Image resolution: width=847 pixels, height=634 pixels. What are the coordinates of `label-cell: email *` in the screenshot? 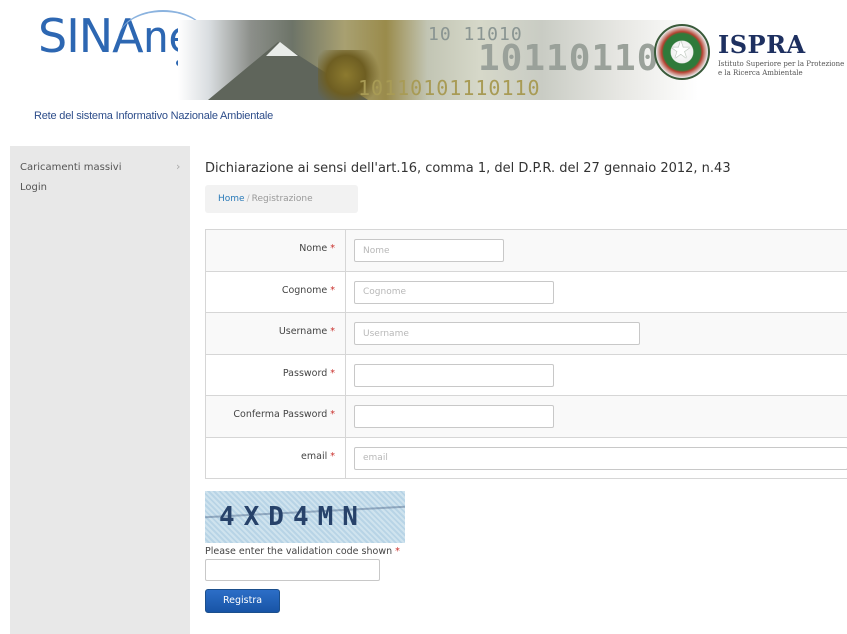 It's located at (276, 457).